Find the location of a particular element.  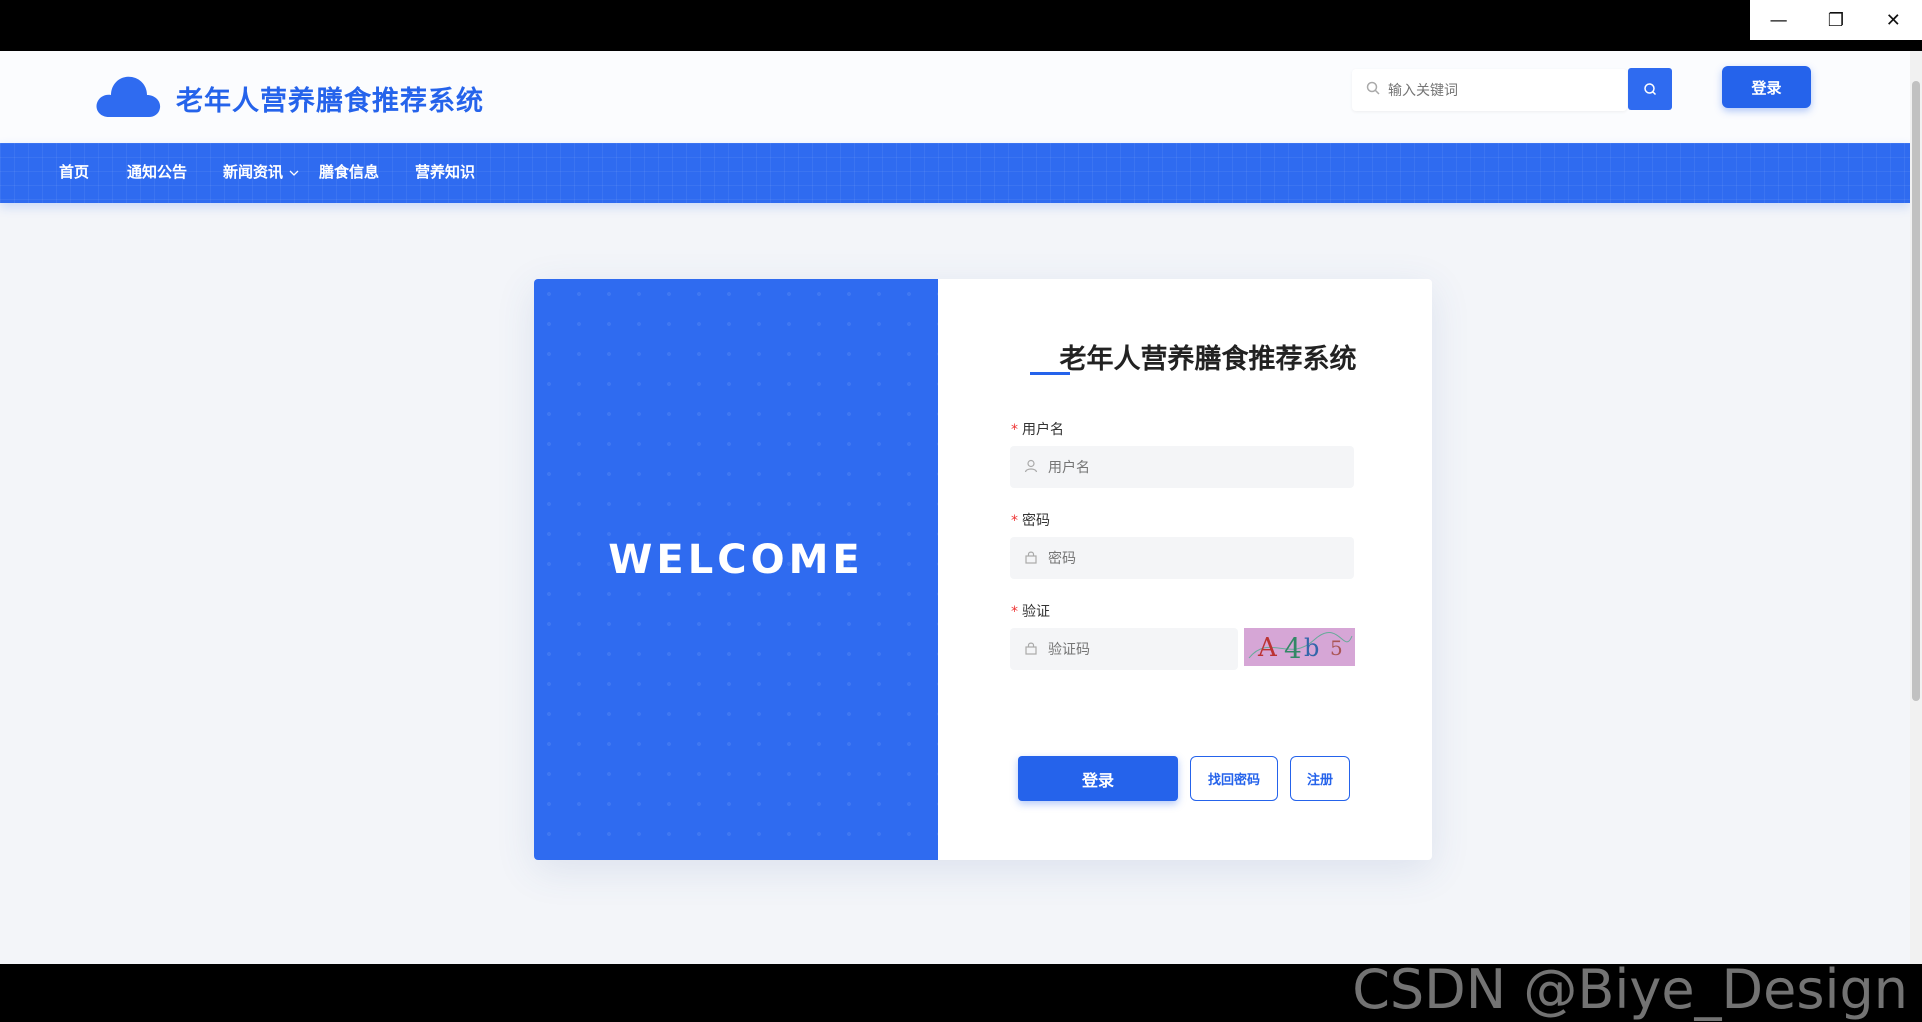

captcha-field is located at coordinates (1138, 650).